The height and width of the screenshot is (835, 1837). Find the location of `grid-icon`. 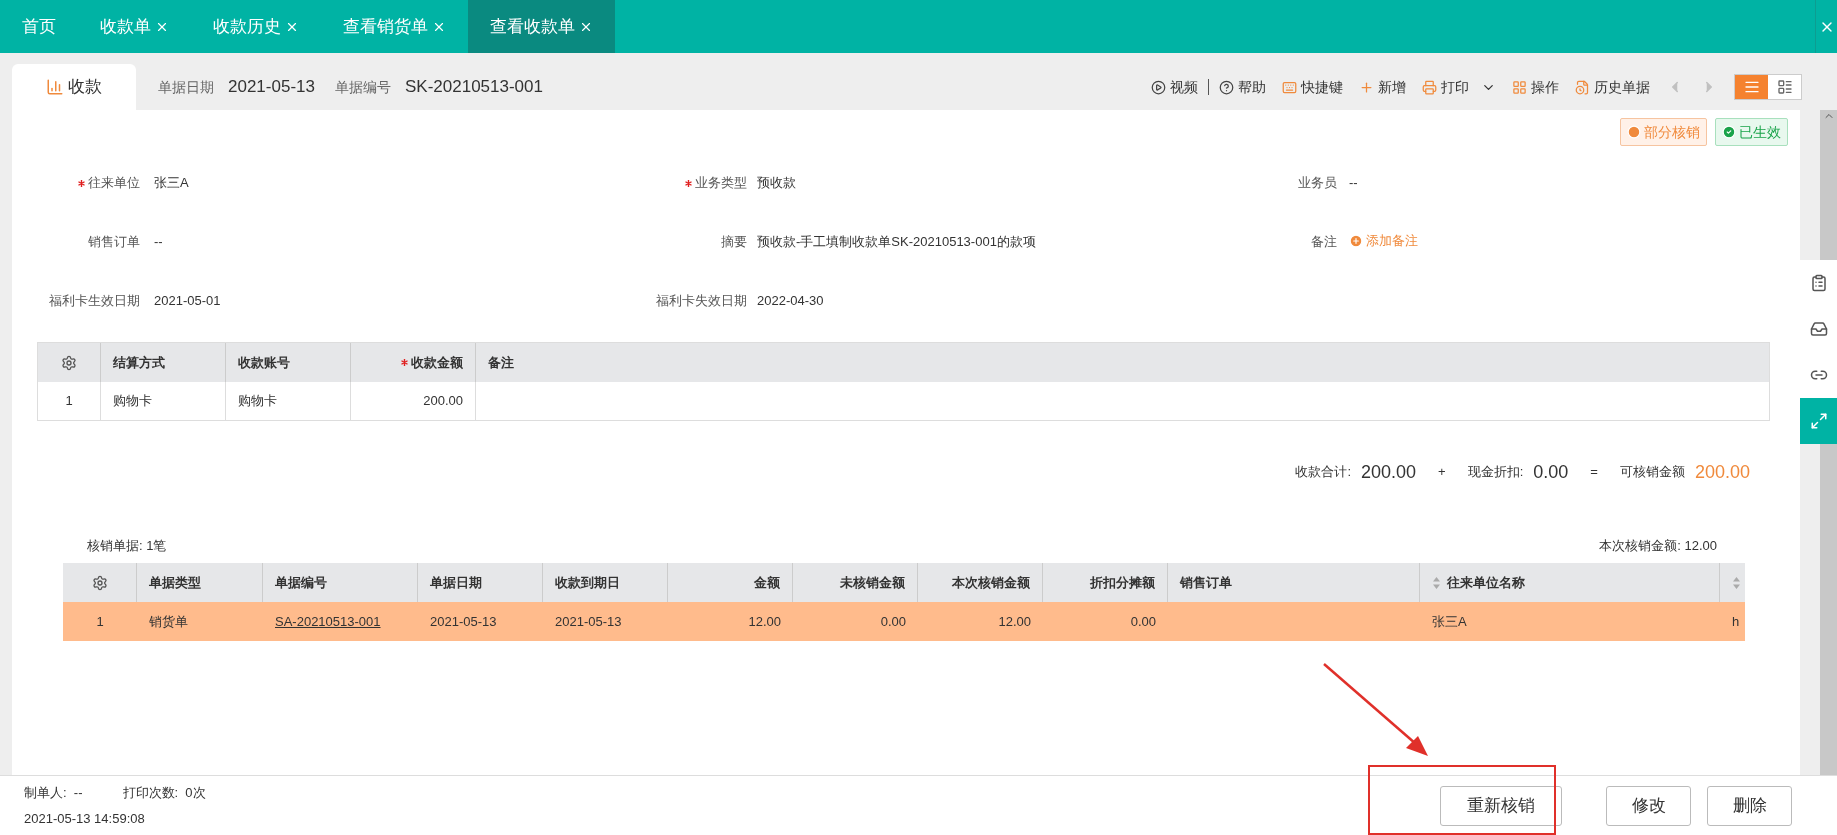

grid-icon is located at coordinates (1519, 87).